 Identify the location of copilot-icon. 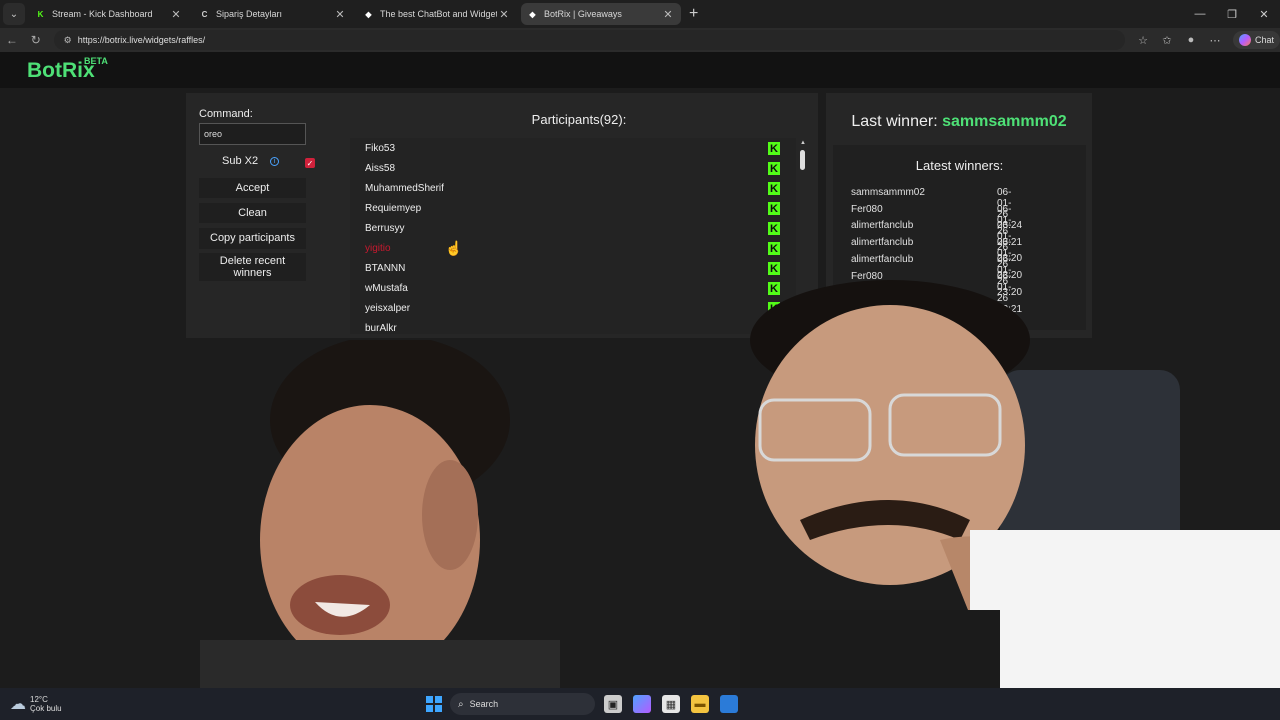
(1245, 40).